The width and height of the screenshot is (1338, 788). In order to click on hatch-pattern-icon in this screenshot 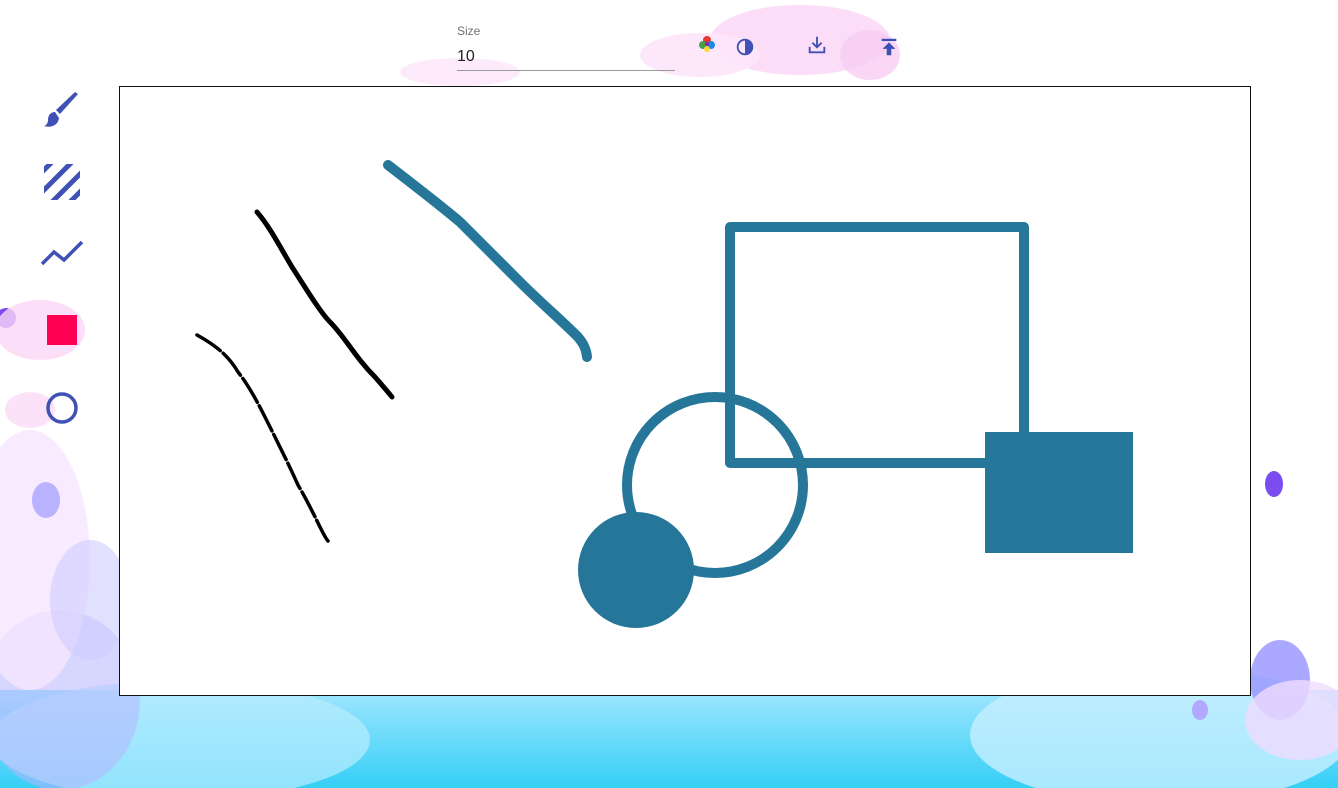, I will do `click(62, 182)`.